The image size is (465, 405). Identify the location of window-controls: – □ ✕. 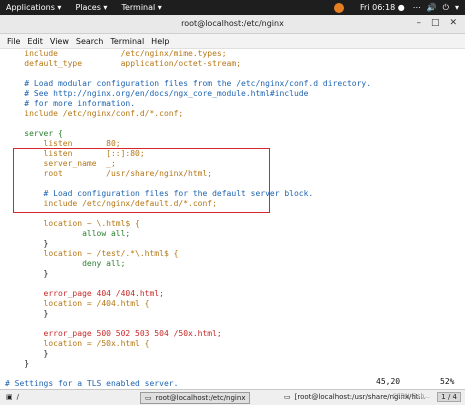
(436, 23).